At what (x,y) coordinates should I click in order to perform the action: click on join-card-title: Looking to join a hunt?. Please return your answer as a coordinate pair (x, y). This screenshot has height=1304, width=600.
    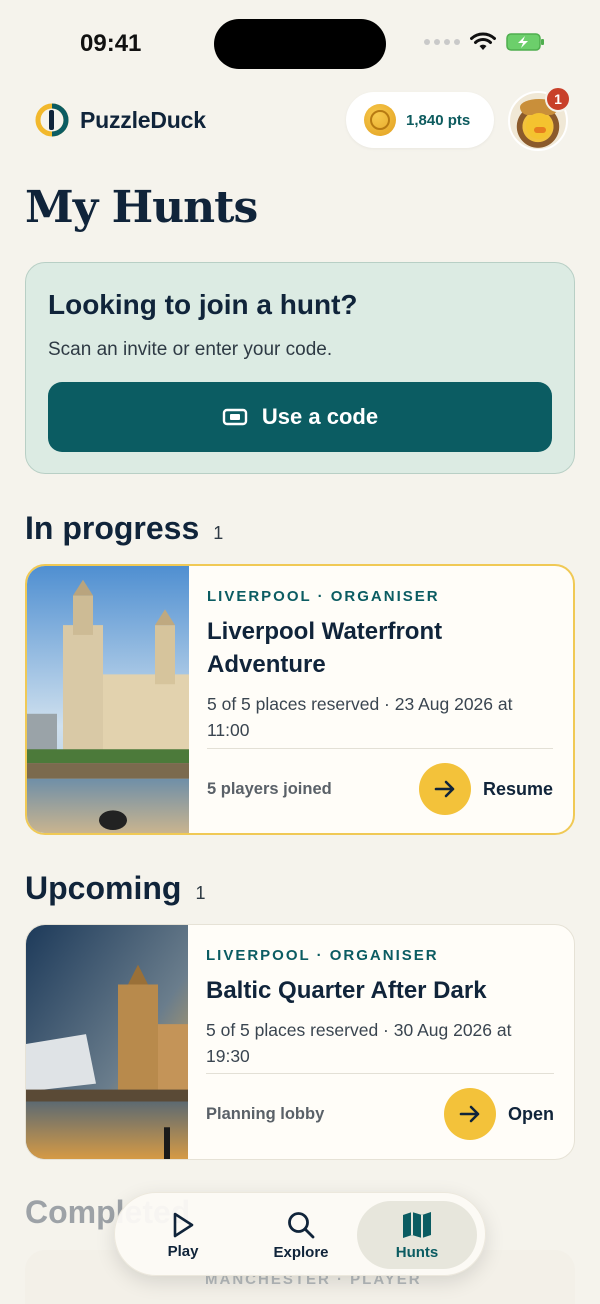
    Looking at the image, I should click on (203, 304).